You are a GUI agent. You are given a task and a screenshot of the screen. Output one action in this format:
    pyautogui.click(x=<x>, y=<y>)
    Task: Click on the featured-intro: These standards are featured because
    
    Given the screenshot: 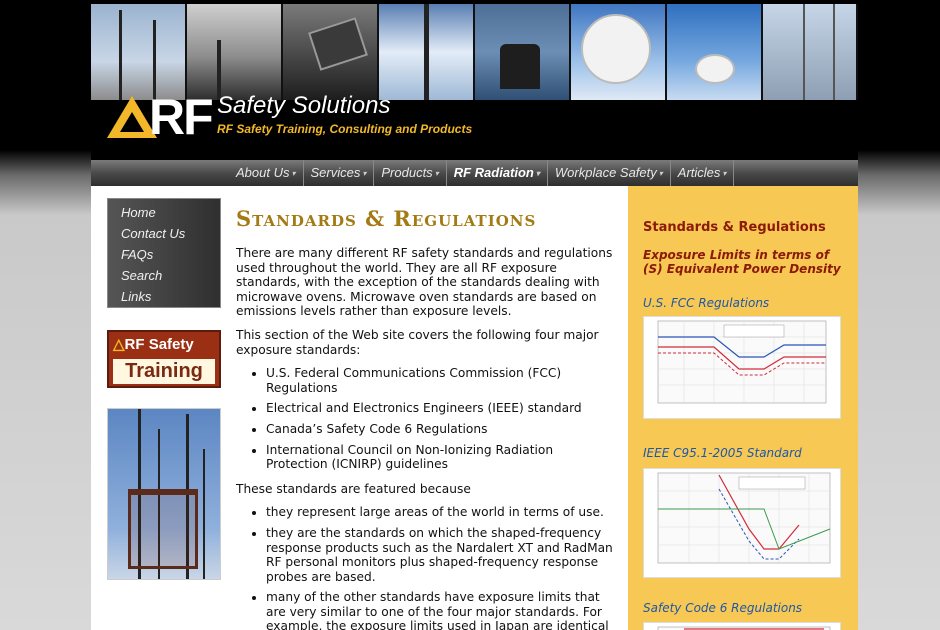 What is the action you would take?
    pyautogui.click(x=353, y=488)
    